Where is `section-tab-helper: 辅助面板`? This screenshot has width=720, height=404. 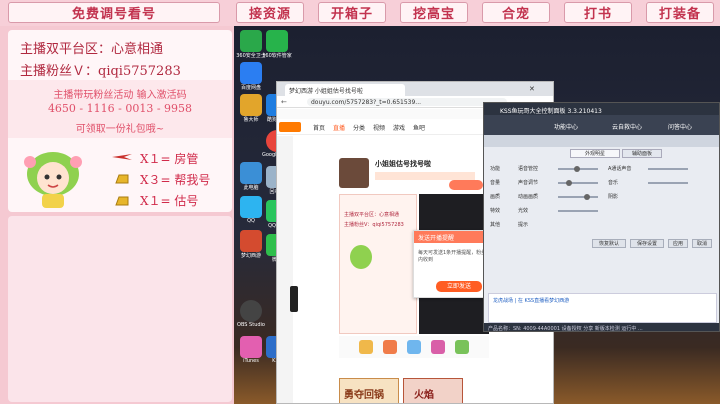
section-tab-helper: 辅助面板 is located at coordinates (642, 153).